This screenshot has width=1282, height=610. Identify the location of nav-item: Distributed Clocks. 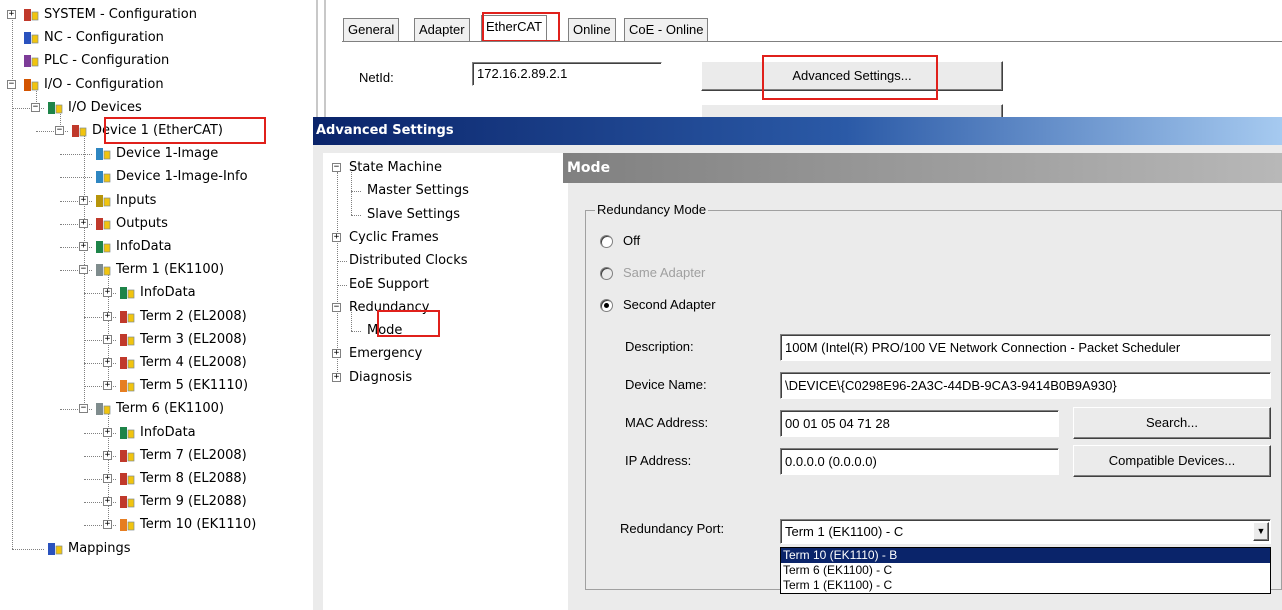
(445, 261).